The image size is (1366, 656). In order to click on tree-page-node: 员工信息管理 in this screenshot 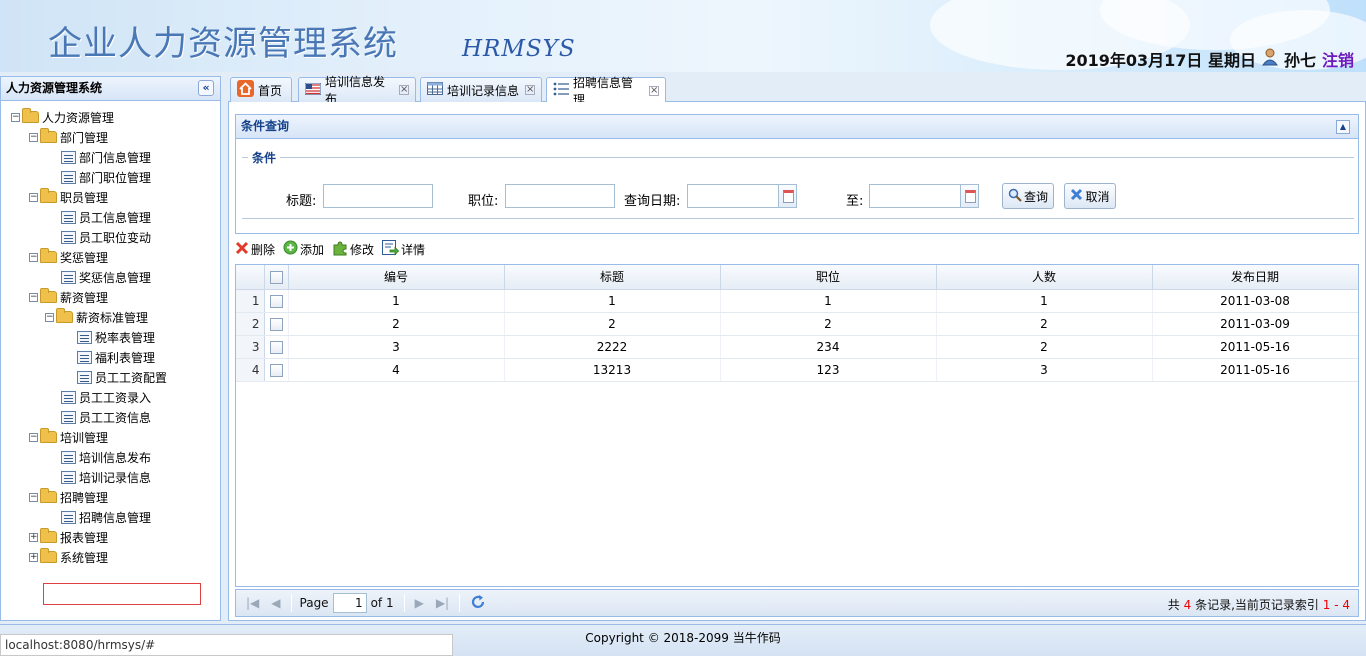, I will do `click(98, 217)`.